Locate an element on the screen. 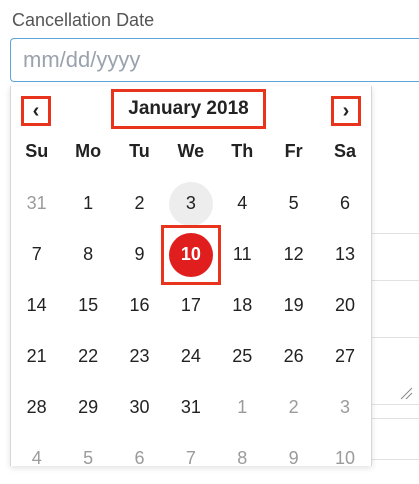  day-cell: 17 is located at coordinates (190, 305).